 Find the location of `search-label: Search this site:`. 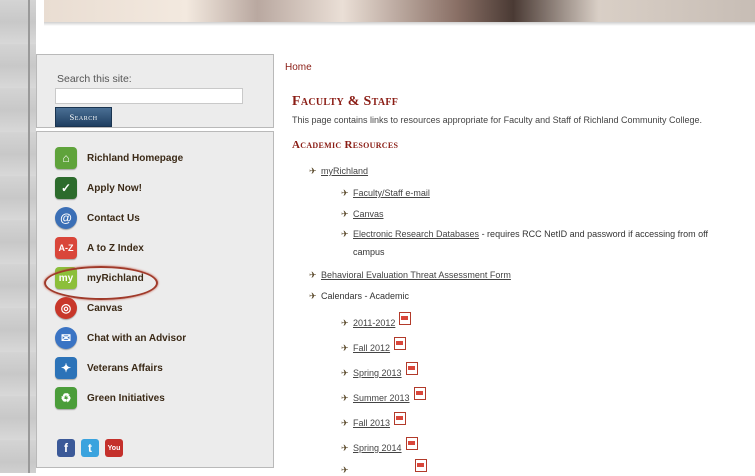

search-label: Search this site: is located at coordinates (94, 79).